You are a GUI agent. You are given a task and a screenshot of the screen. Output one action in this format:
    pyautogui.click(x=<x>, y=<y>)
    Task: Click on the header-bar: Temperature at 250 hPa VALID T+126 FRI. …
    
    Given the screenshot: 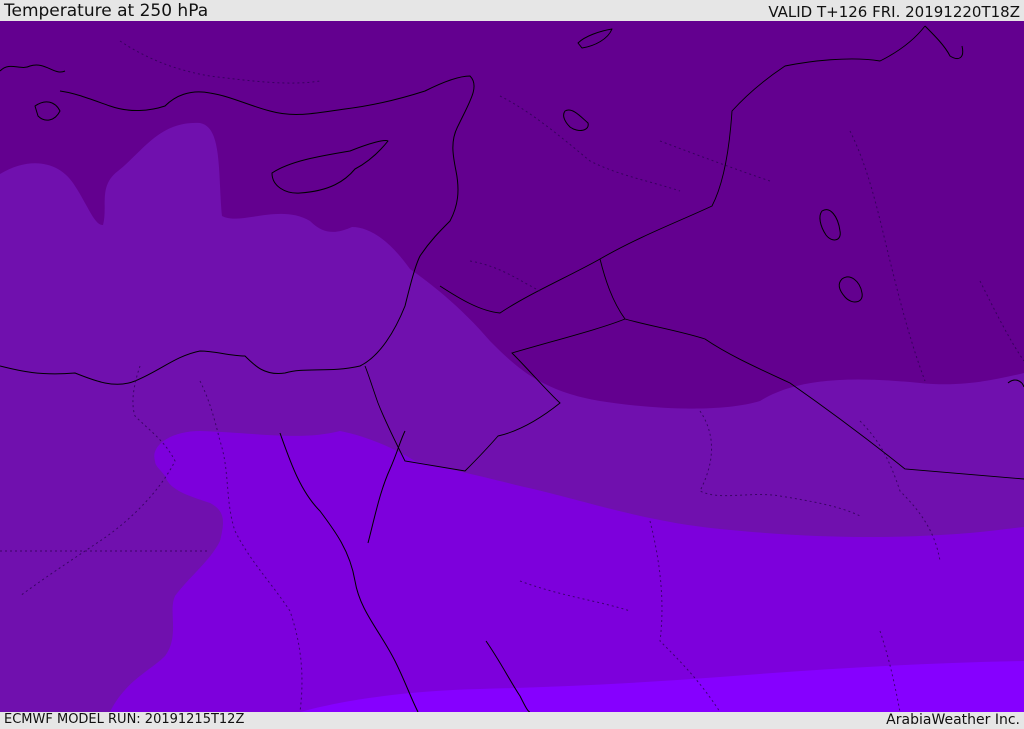 What is the action you would take?
    pyautogui.click(x=512, y=10)
    